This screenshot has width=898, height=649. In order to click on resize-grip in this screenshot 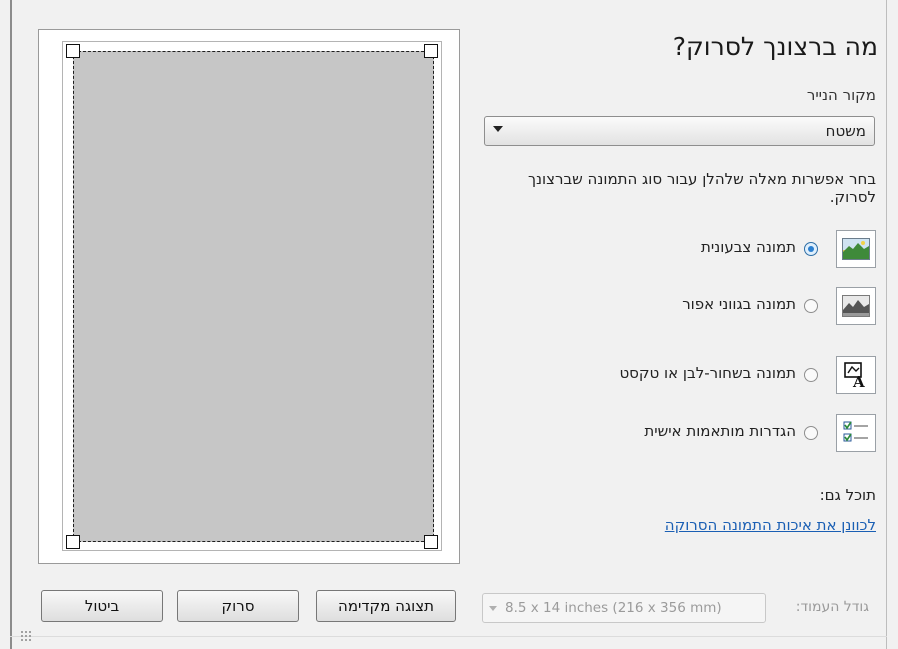, I will do `click(26, 636)`.